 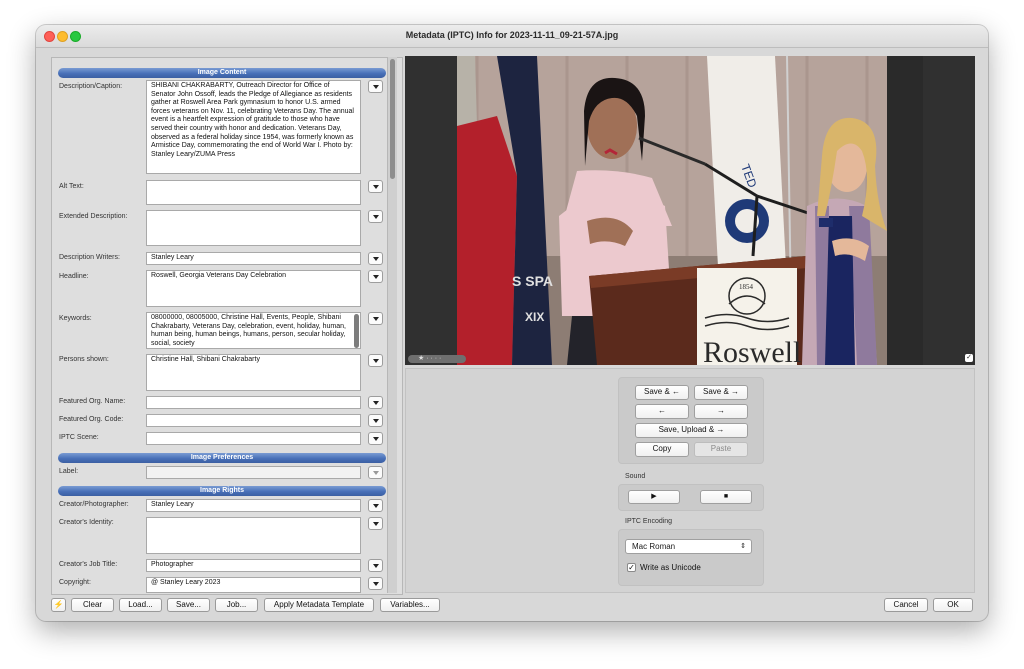 I want to click on save-previous-button: Save & ←, so click(x=662, y=392).